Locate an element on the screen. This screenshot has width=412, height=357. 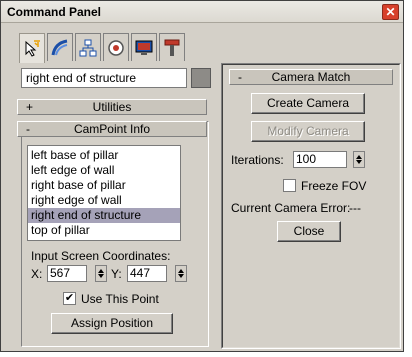
command-panel-tabs is located at coordinates (109, 48).